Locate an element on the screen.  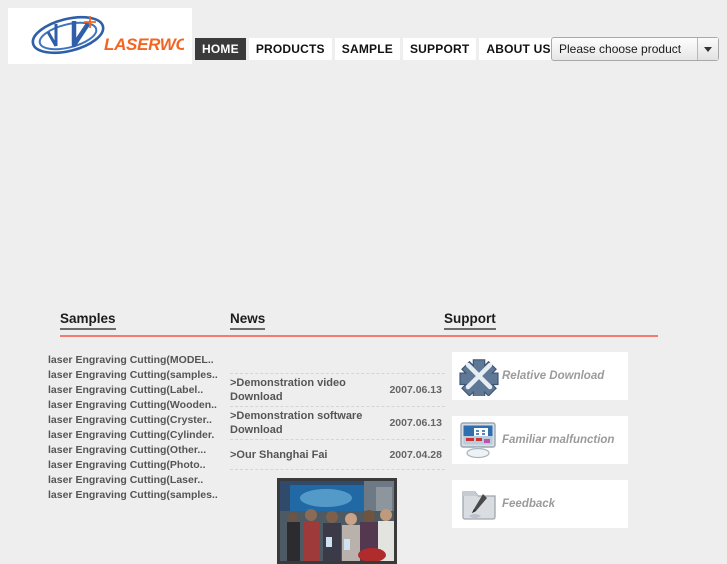
support-panel-feedback: Feedback is located at coordinates (540, 504).